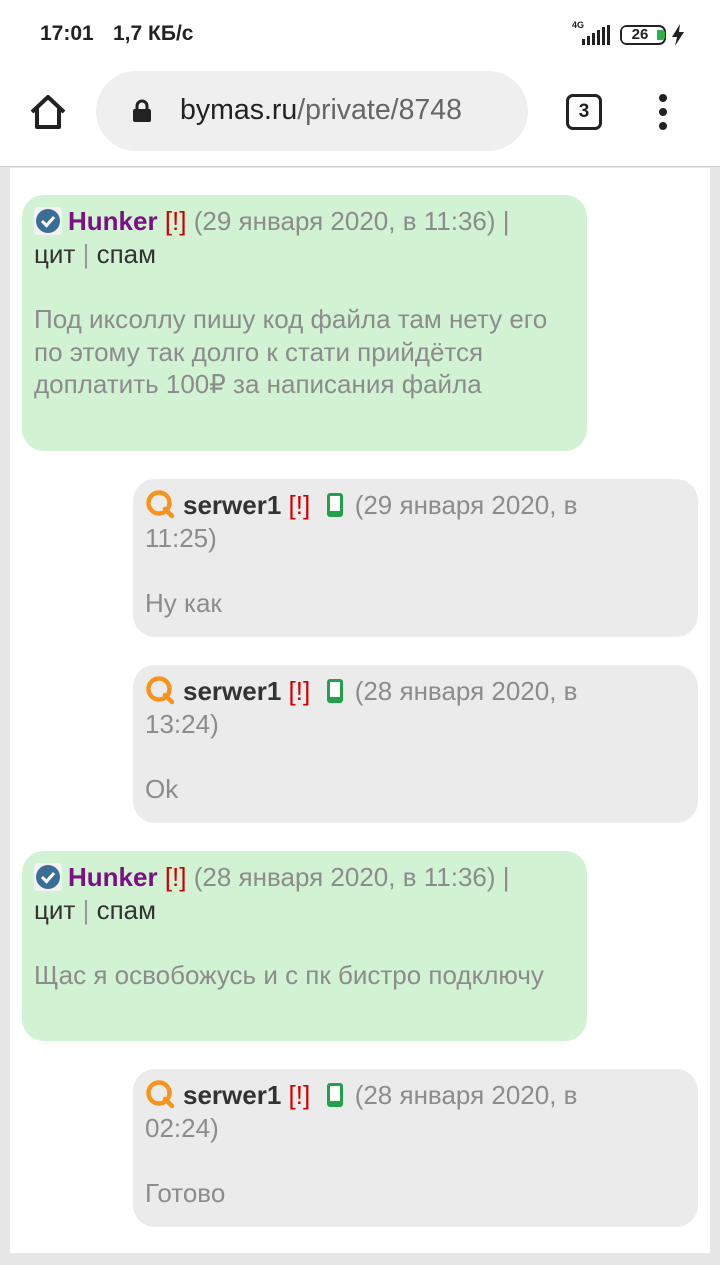  I want to click on url-path: /private/8748, so click(379, 110).